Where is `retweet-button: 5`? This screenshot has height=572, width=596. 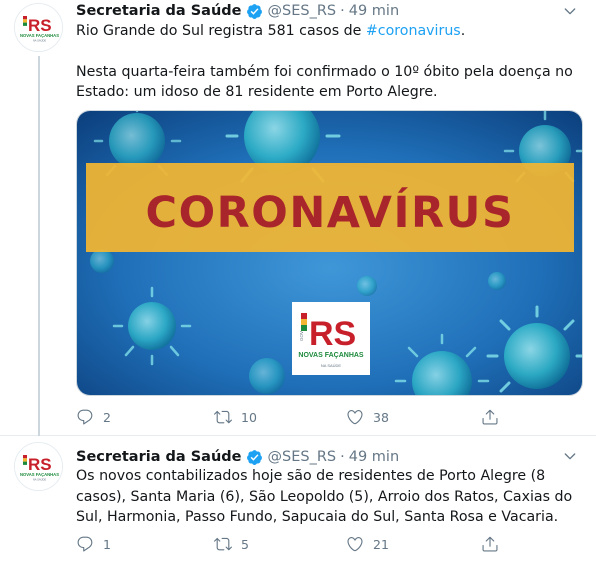
retweet-button: 5 is located at coordinates (231, 544).